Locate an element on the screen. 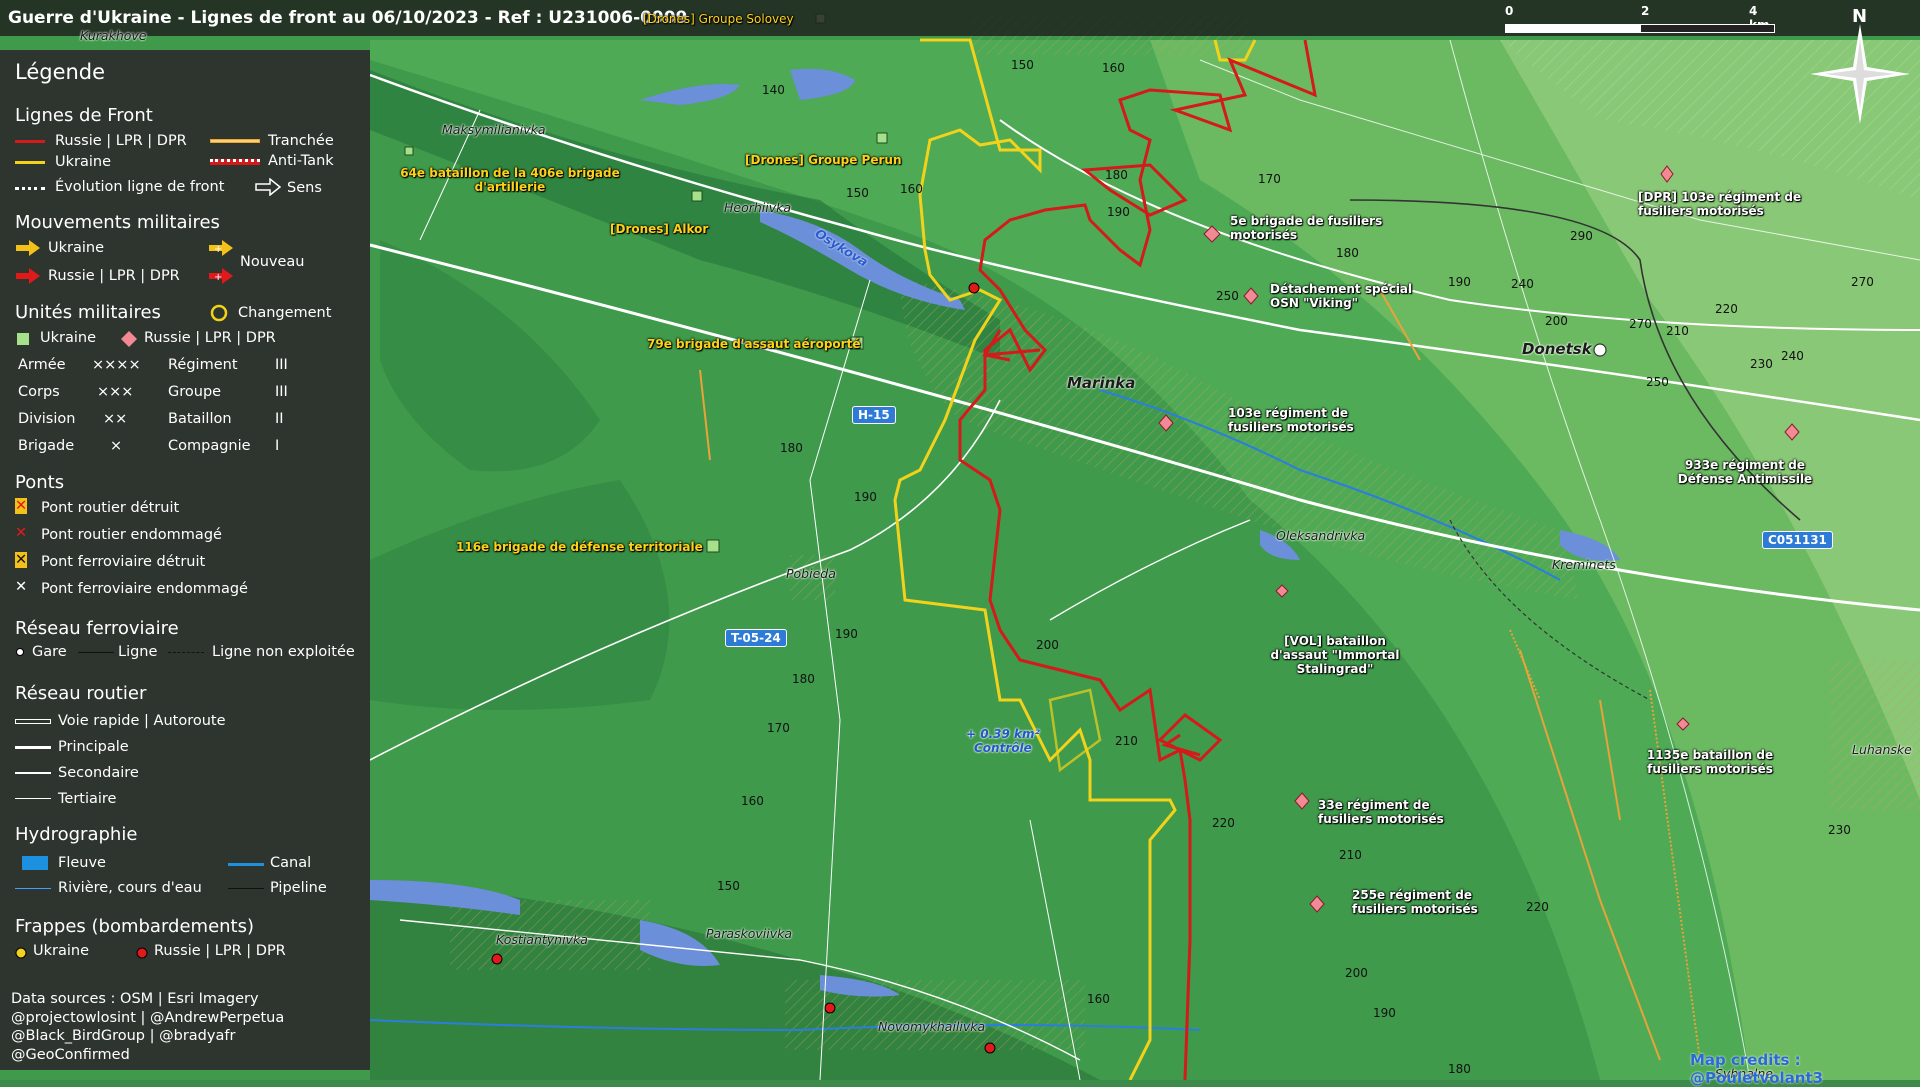  evolution-swatch is located at coordinates (30, 188).